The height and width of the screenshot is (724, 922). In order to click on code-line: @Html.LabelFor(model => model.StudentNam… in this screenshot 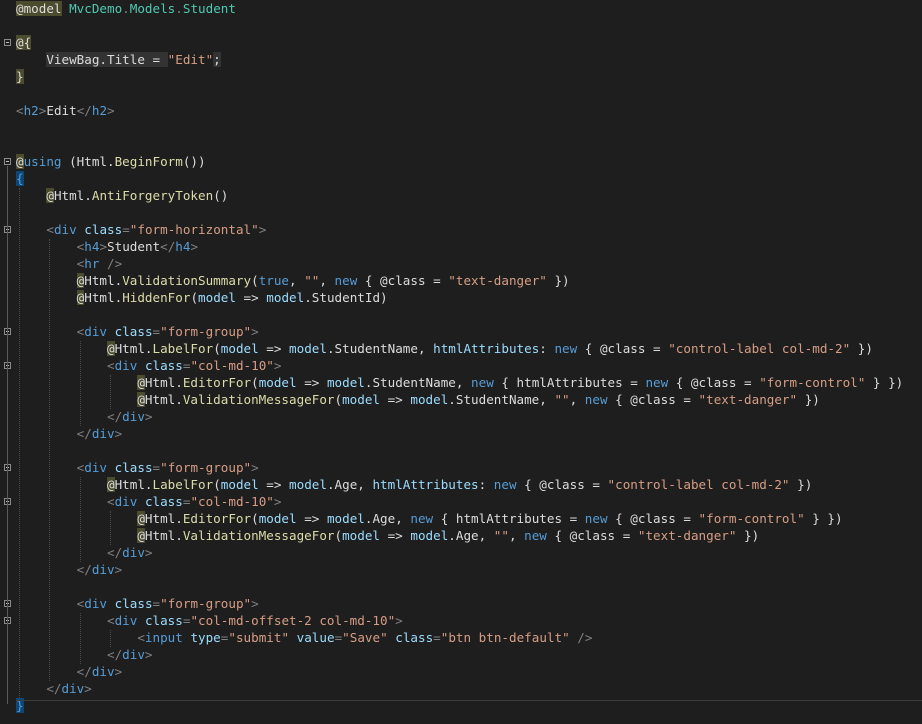, I will do `click(444, 348)`.